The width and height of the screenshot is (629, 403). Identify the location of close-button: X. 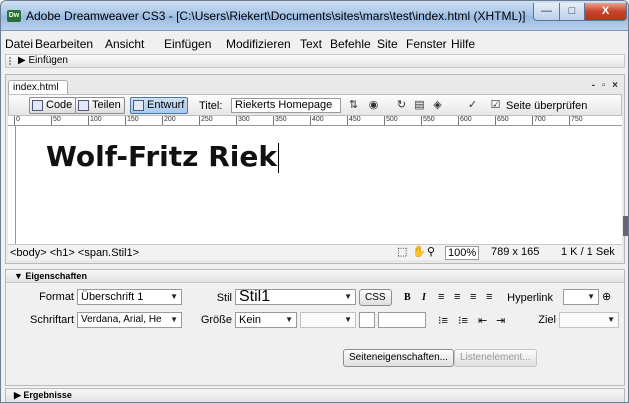
(605, 12).